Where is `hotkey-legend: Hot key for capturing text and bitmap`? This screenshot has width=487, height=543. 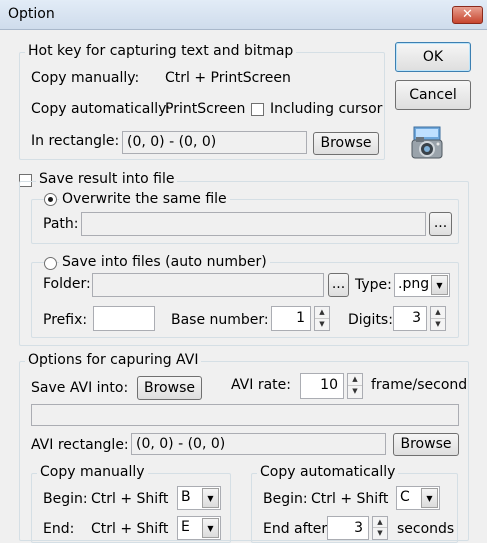 hotkey-legend: Hot key for capturing text and bitmap is located at coordinates (161, 51).